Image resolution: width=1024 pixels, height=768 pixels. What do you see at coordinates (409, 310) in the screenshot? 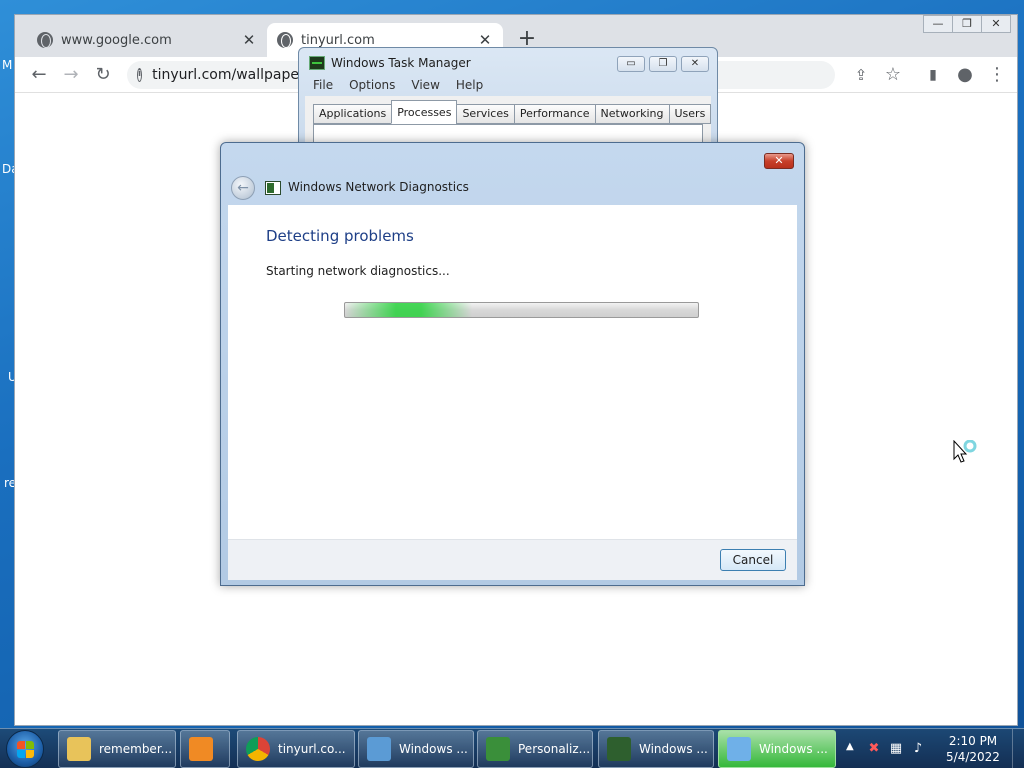
I see `progress-marquee` at bounding box center [409, 310].